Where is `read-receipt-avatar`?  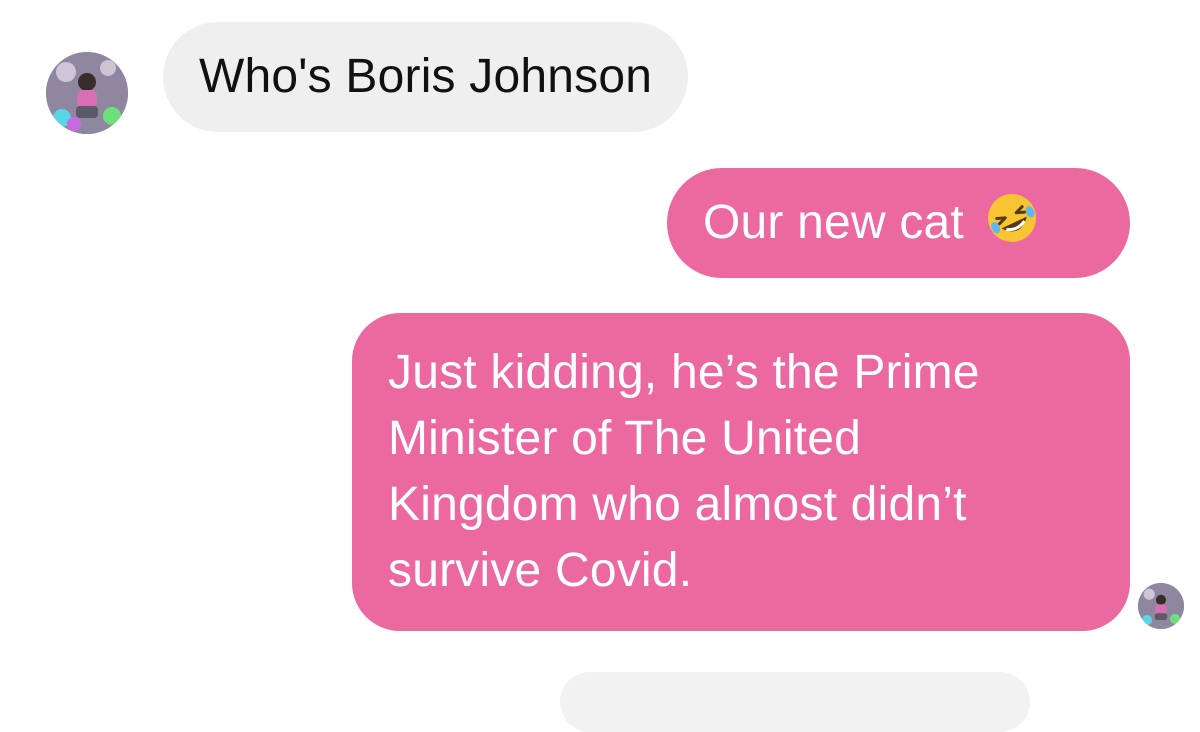
read-receipt-avatar is located at coordinates (1161, 606).